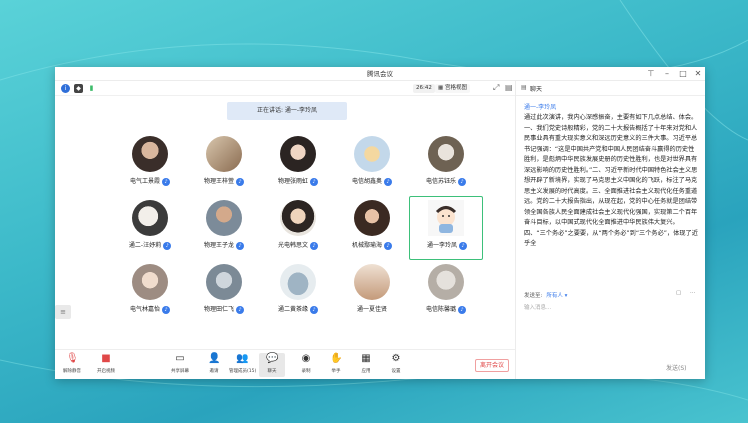 The height and width of the screenshot is (423, 748). I want to click on info-icon: i, so click(65, 88).